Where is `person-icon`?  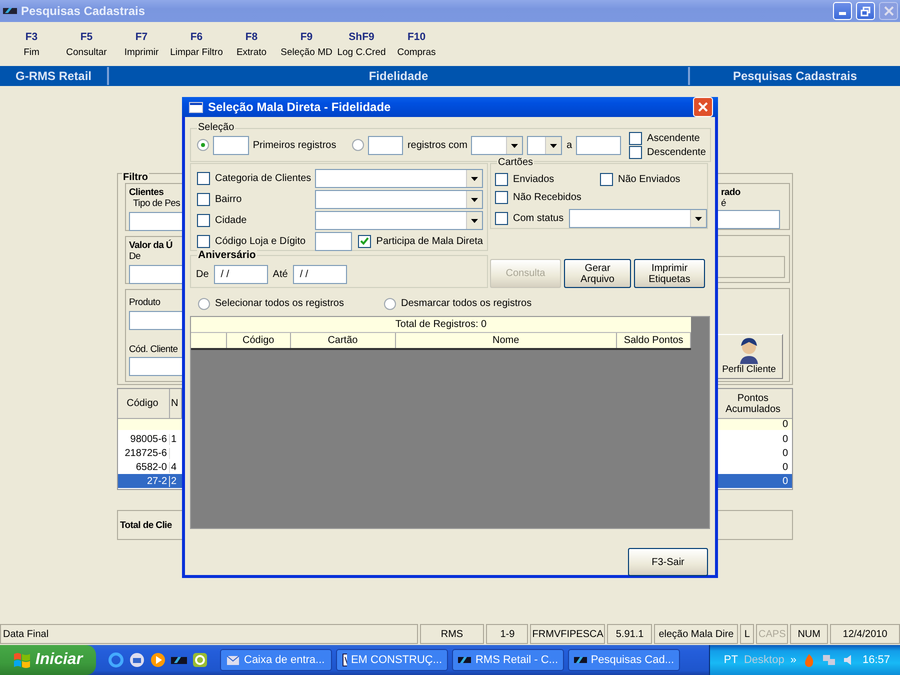 person-icon is located at coordinates (749, 351).